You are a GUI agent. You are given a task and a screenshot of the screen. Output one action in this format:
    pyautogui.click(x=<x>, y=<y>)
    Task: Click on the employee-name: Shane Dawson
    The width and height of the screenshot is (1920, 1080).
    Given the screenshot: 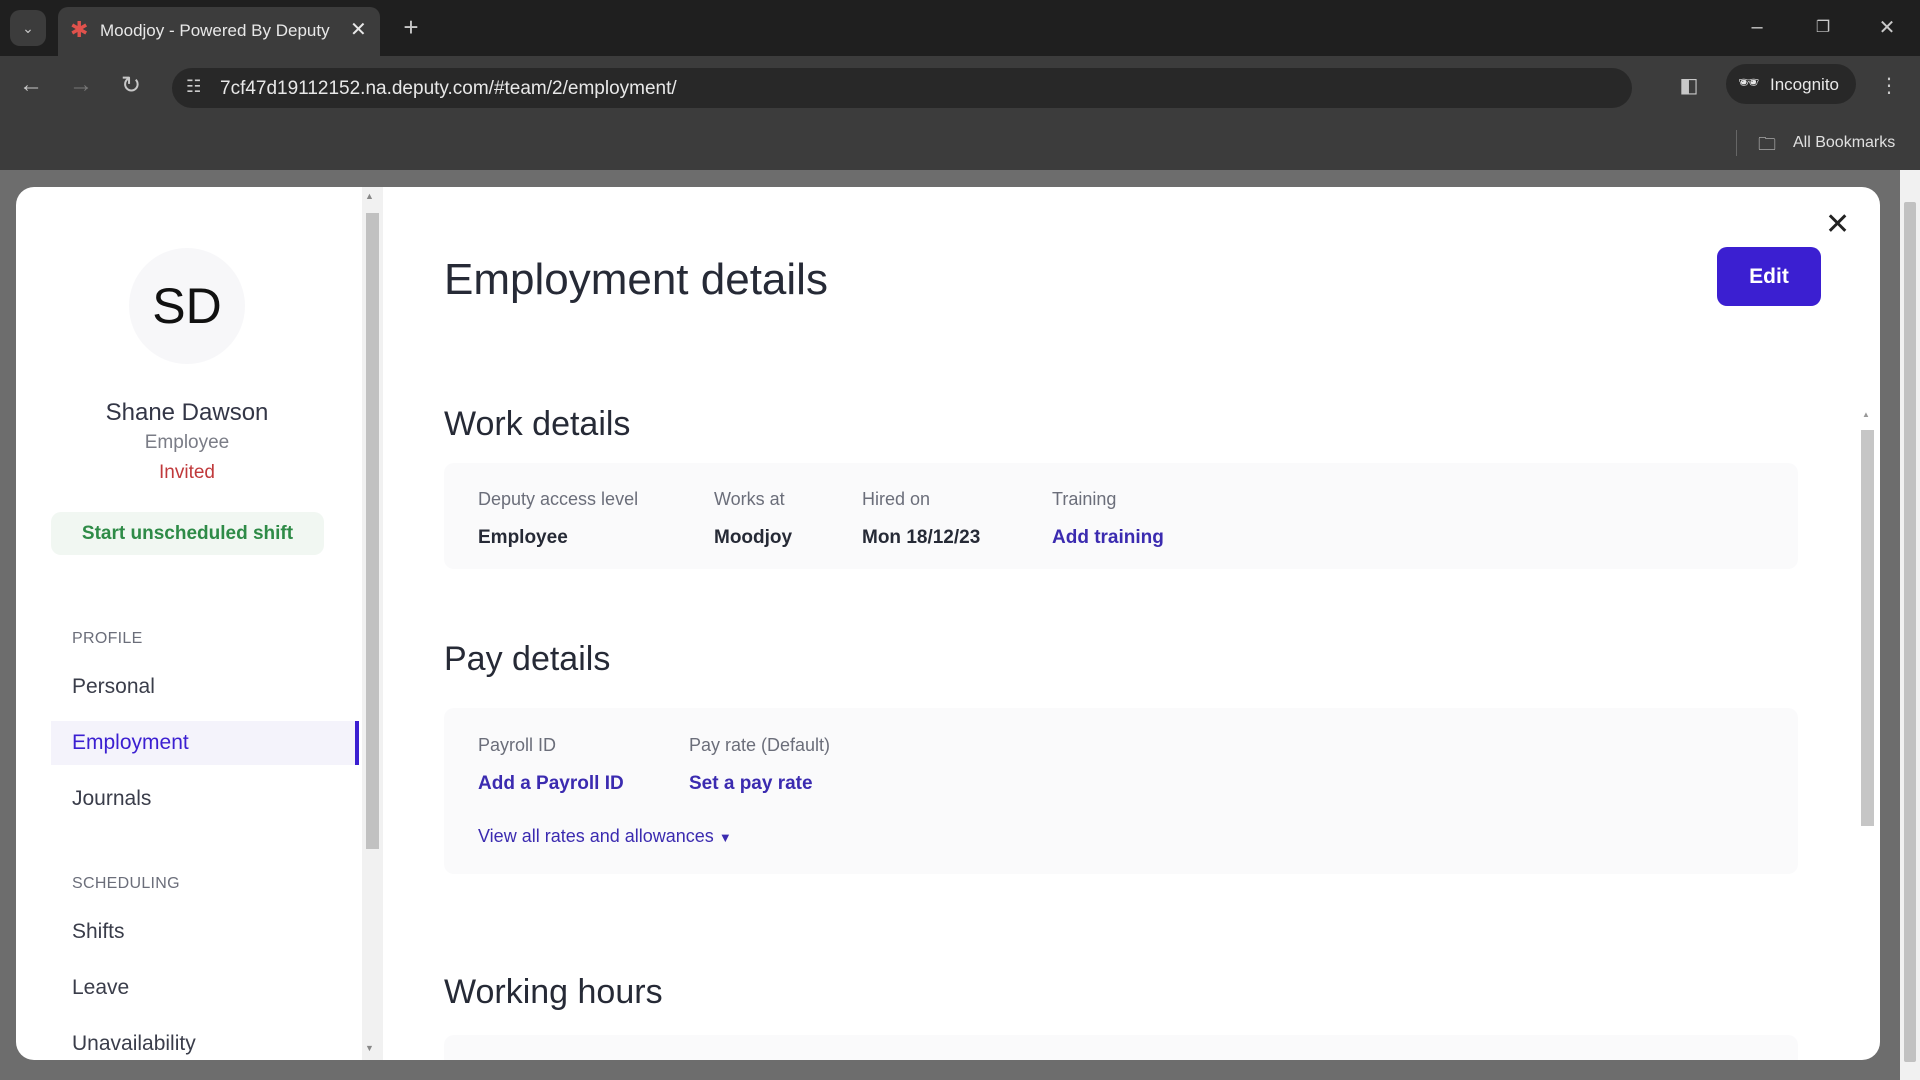 What is the action you would take?
    pyautogui.click(x=187, y=412)
    